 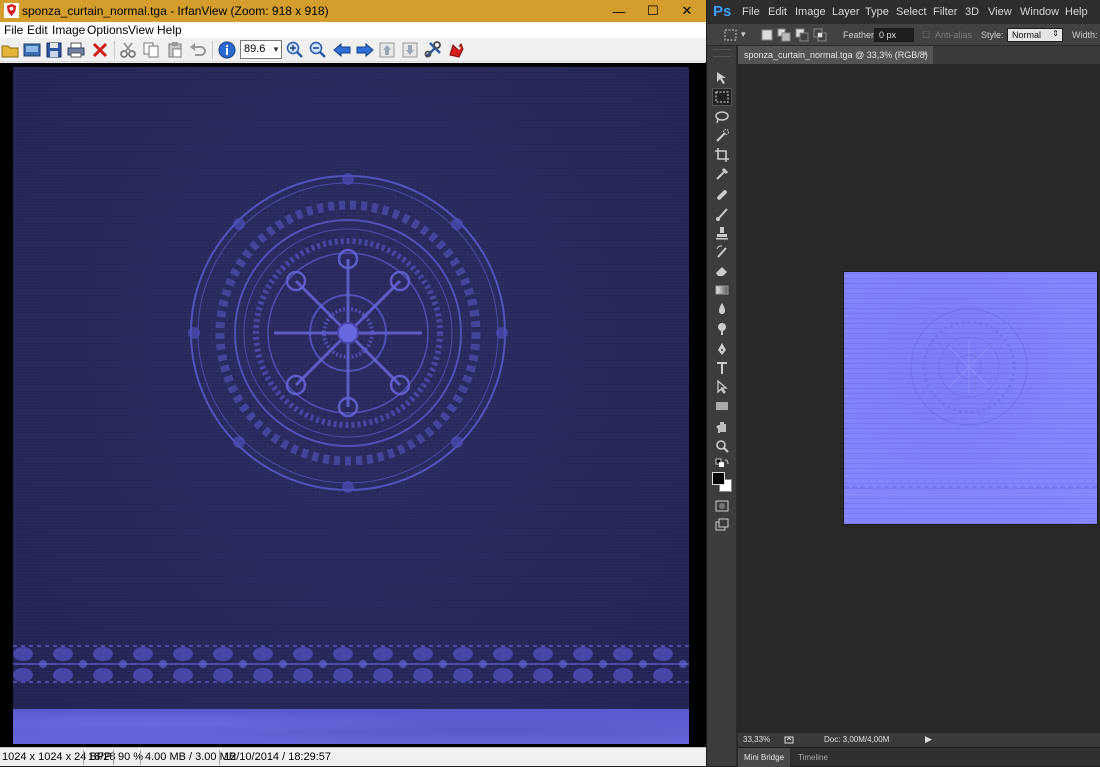 What do you see at coordinates (722, 506) in the screenshot?
I see `quick-mask-icon` at bounding box center [722, 506].